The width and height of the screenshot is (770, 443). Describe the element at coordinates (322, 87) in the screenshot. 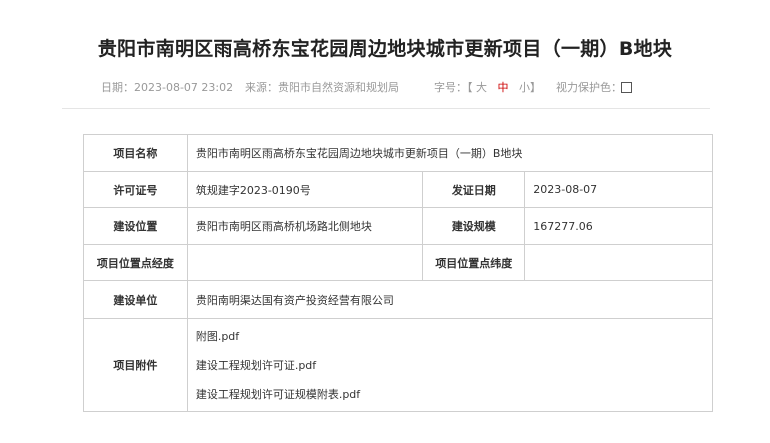

I see `source: 来源：贵阳市自然资源和规划局` at that location.